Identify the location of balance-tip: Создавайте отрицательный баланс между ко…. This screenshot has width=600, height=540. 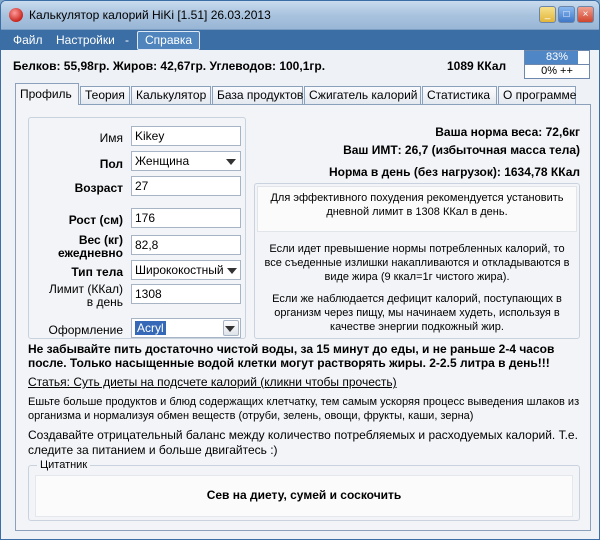
(303, 442).